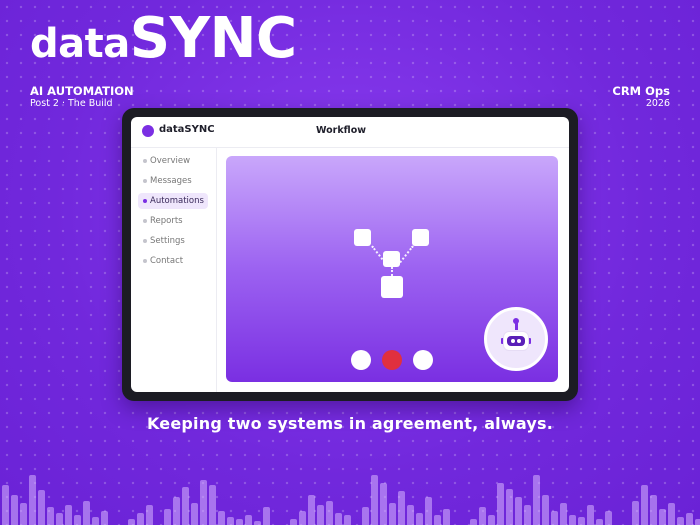  What do you see at coordinates (166, 221) in the screenshot?
I see `sidebar-item-label: Reports` at bounding box center [166, 221].